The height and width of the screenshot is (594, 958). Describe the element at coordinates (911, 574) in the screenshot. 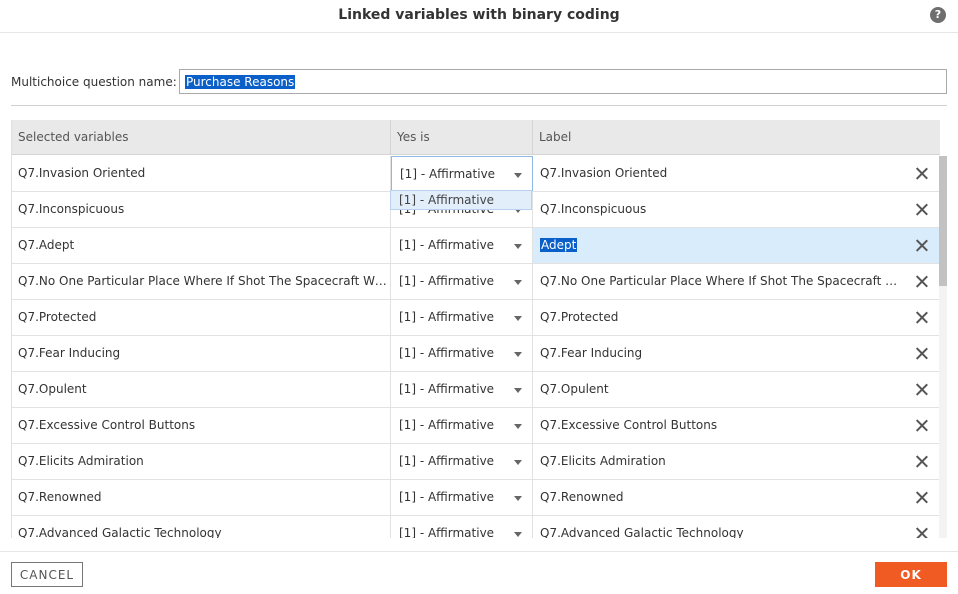

I see `ok-button: OK` at that location.